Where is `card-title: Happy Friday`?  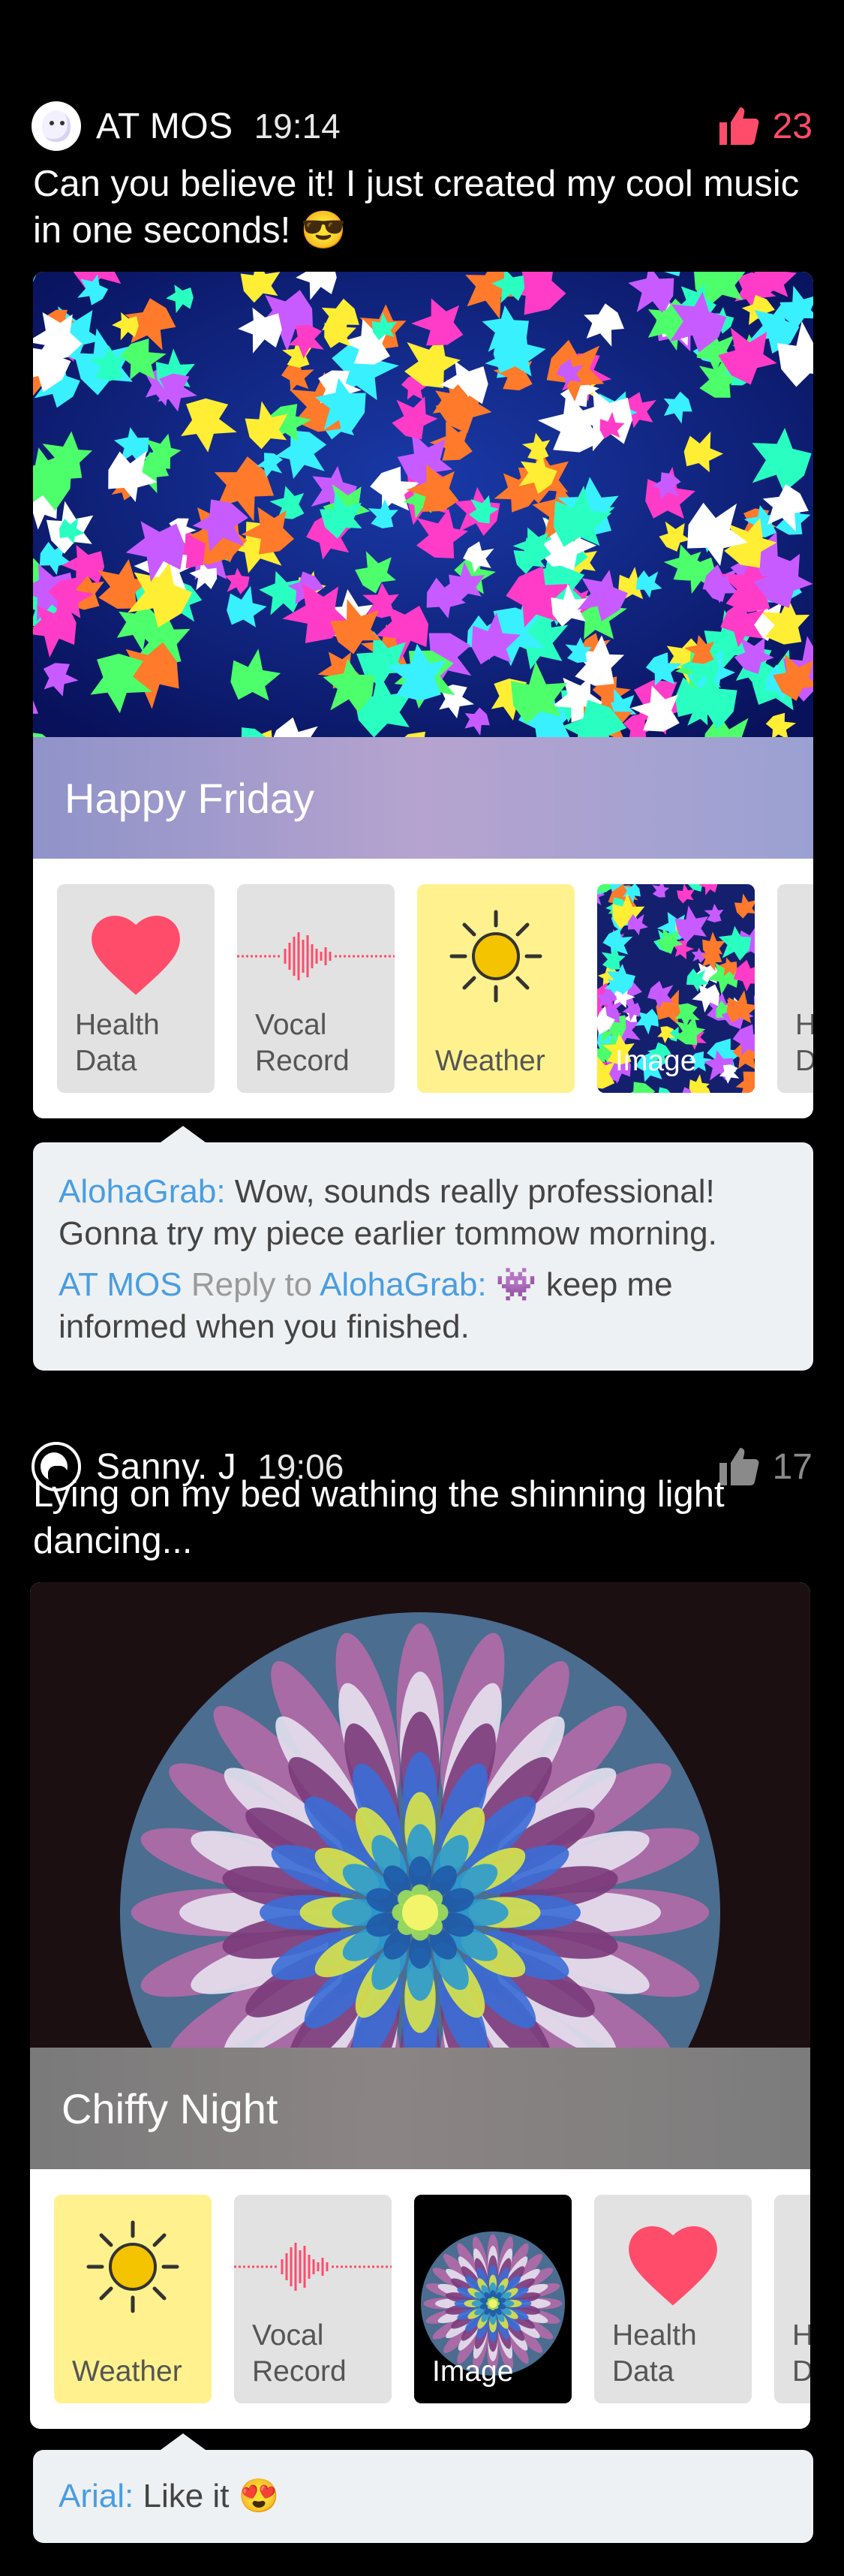 card-title: Happy Friday is located at coordinates (190, 798).